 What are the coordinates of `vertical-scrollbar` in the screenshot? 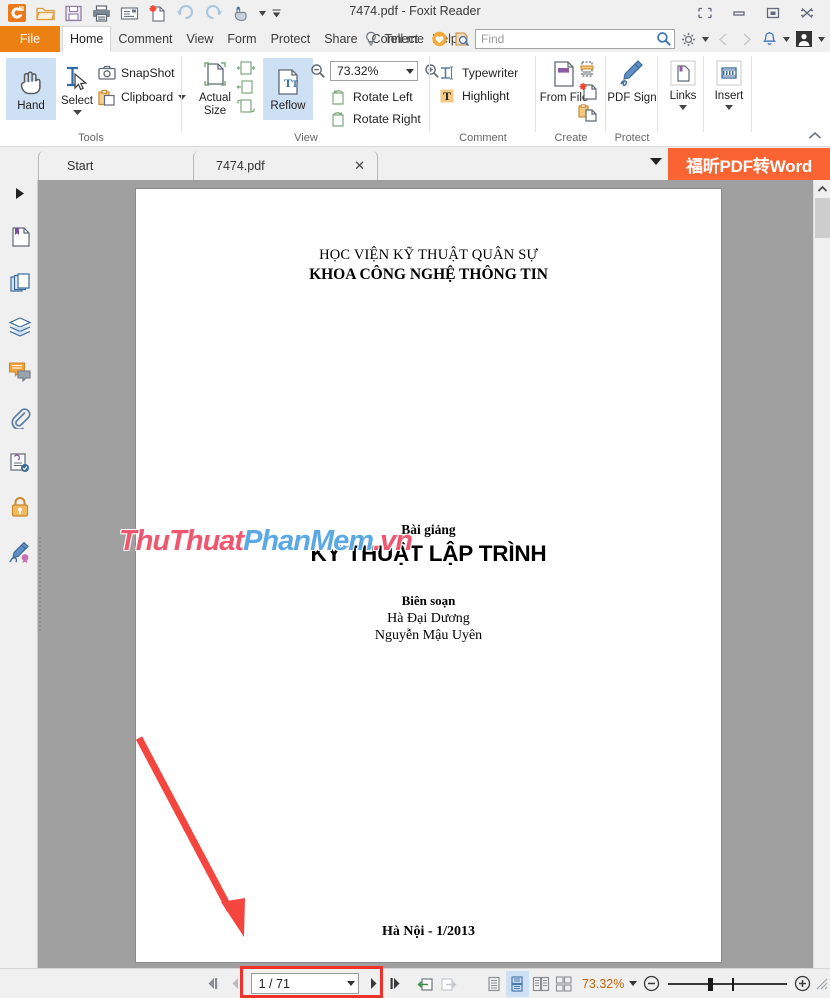 It's located at (821, 574).